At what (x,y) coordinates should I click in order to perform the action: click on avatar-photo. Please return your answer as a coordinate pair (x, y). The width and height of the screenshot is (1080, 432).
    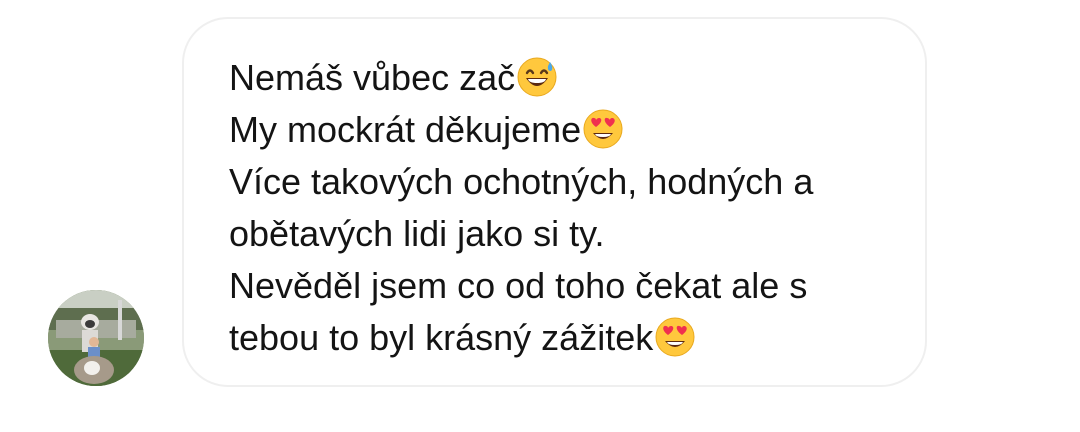
    Looking at the image, I should click on (96, 338).